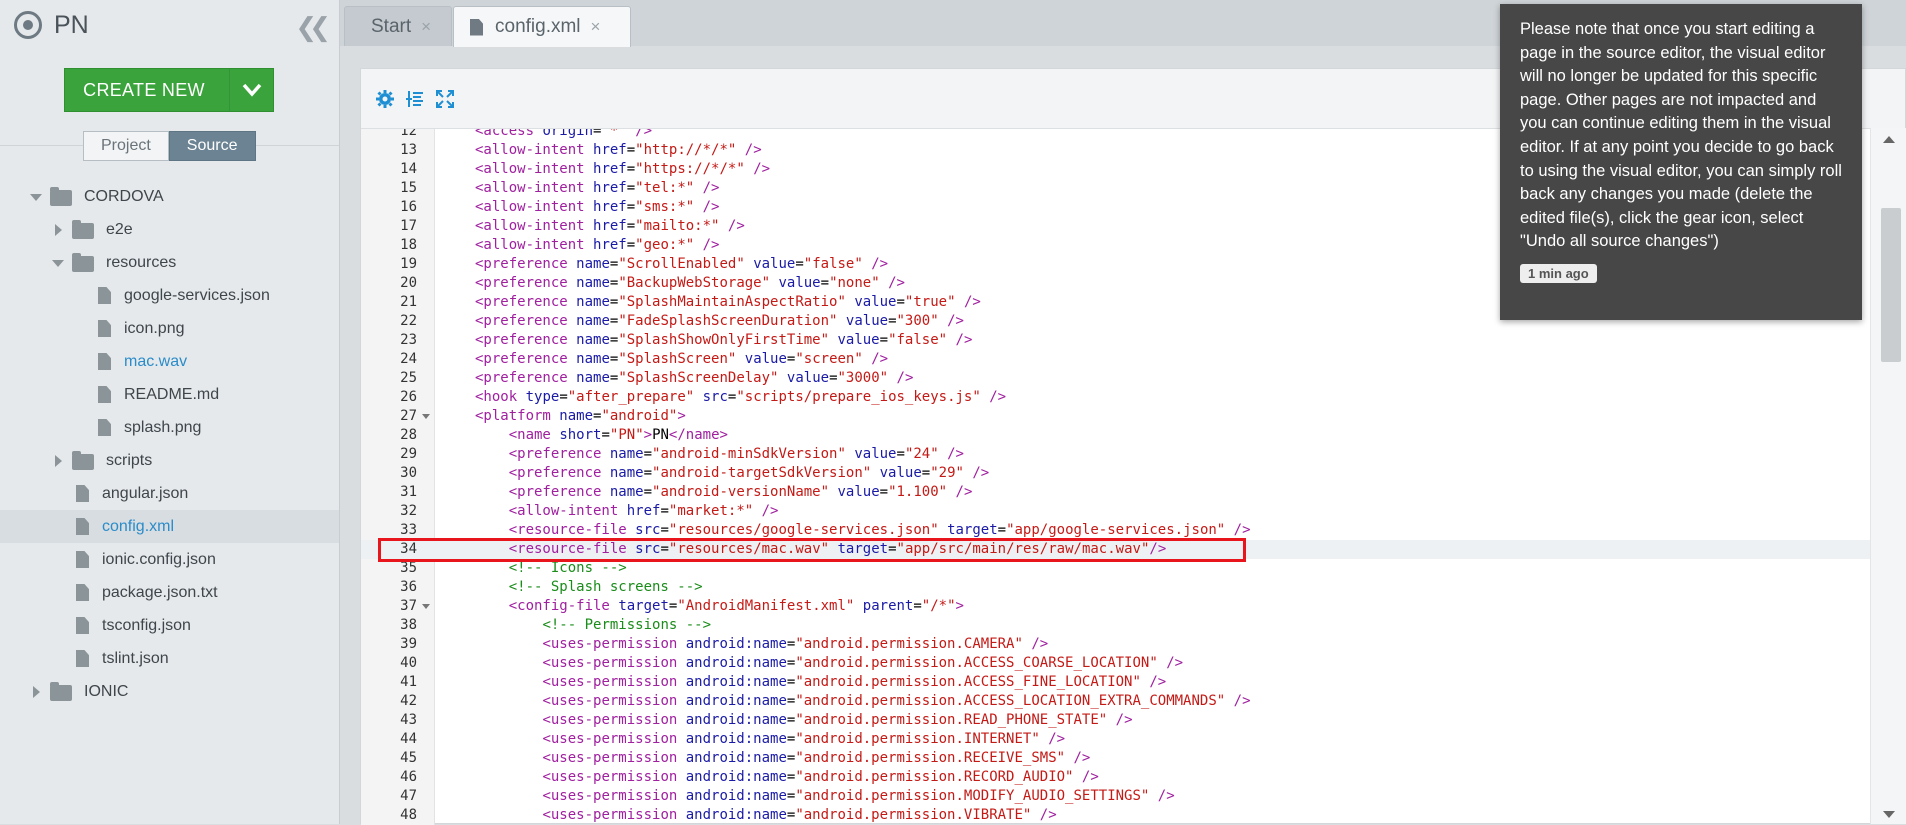 This screenshot has width=1906, height=825. What do you see at coordinates (426, 27) in the screenshot?
I see `tab-start-close-icon: ×` at bounding box center [426, 27].